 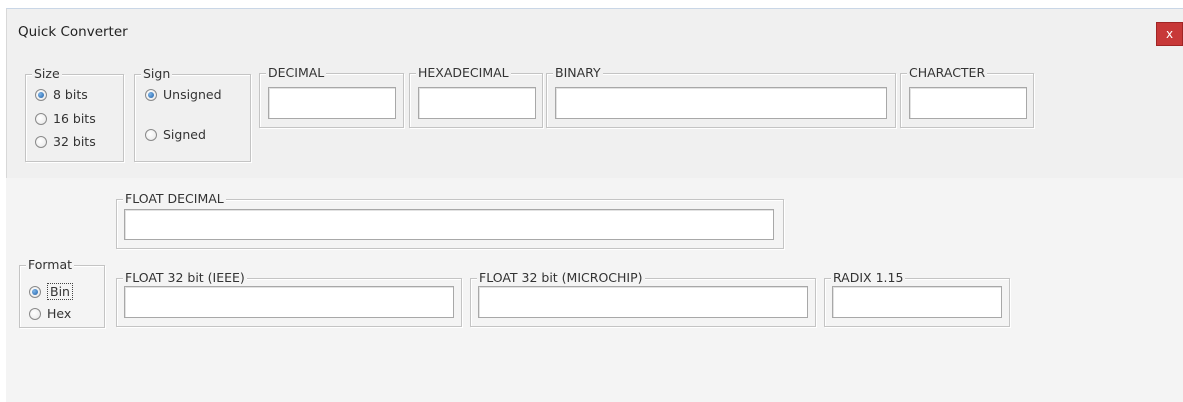 I want to click on size-32-bits-radio, so click(x=41, y=141).